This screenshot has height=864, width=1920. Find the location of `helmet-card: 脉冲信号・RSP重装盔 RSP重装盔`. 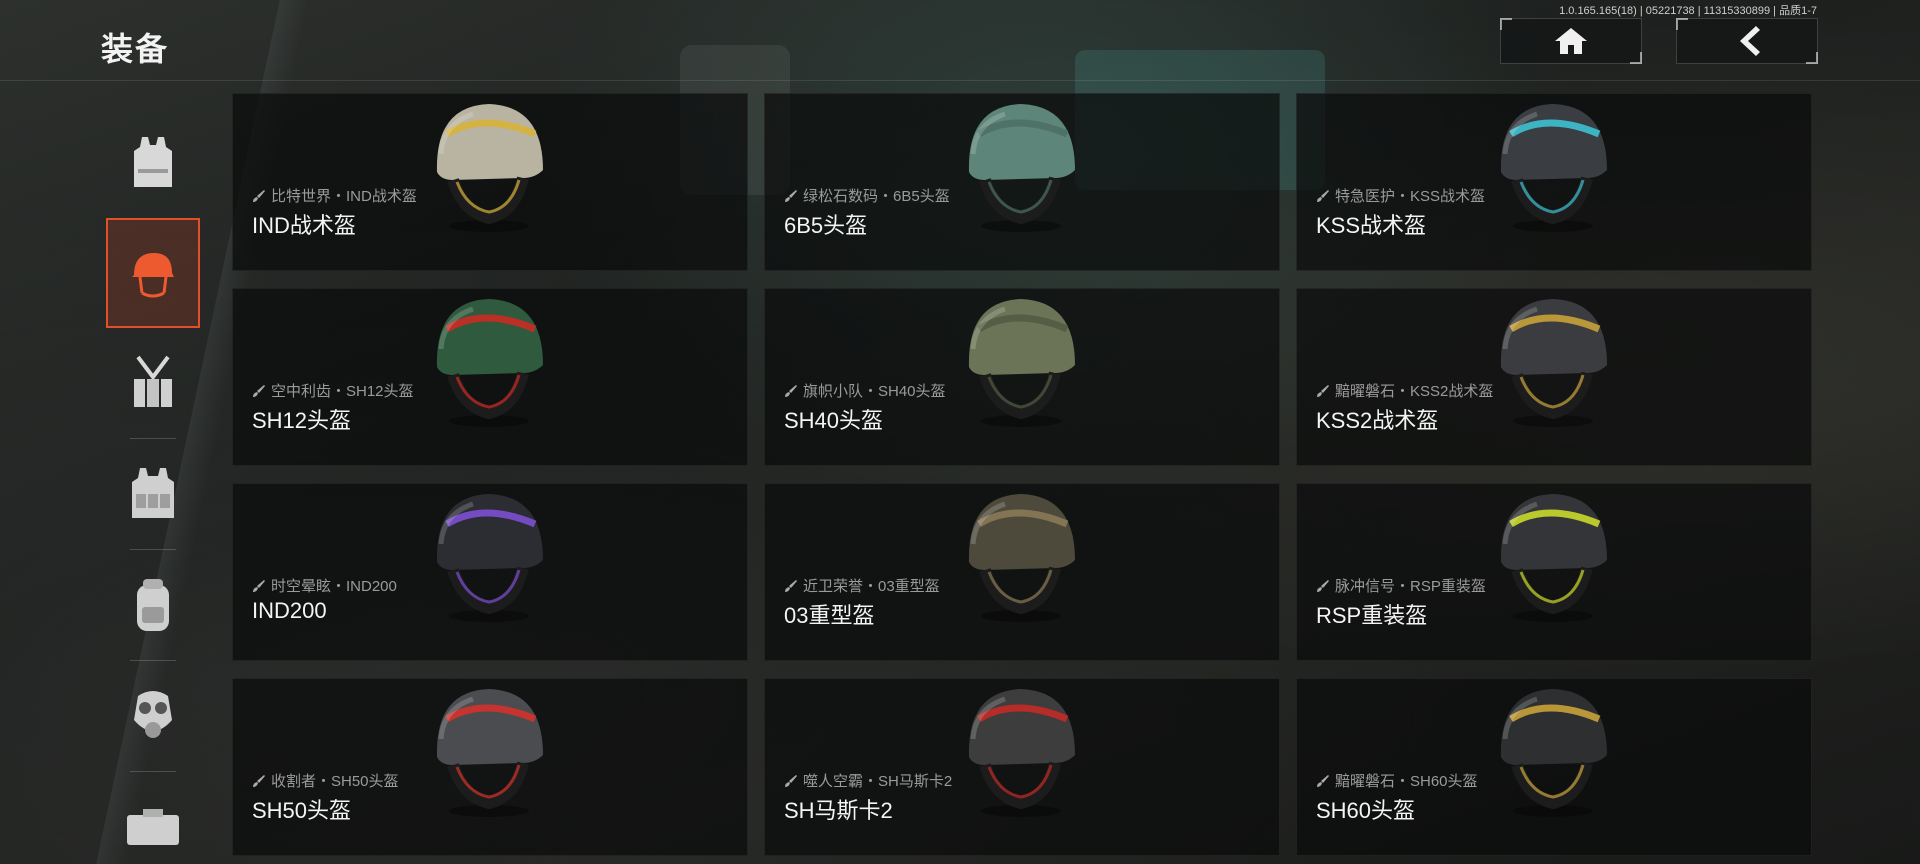

helmet-card: 脉冲信号・RSP重装盔 RSP重装盔 is located at coordinates (1554, 572).